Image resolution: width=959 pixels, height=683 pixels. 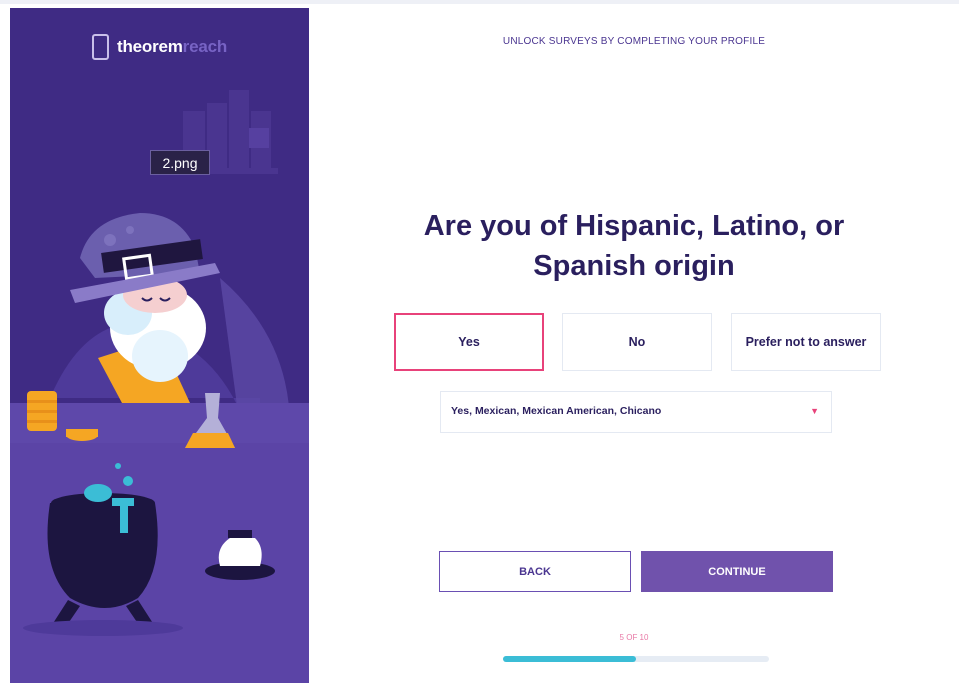 I want to click on brand-name-bold: theorem, so click(x=150, y=46).